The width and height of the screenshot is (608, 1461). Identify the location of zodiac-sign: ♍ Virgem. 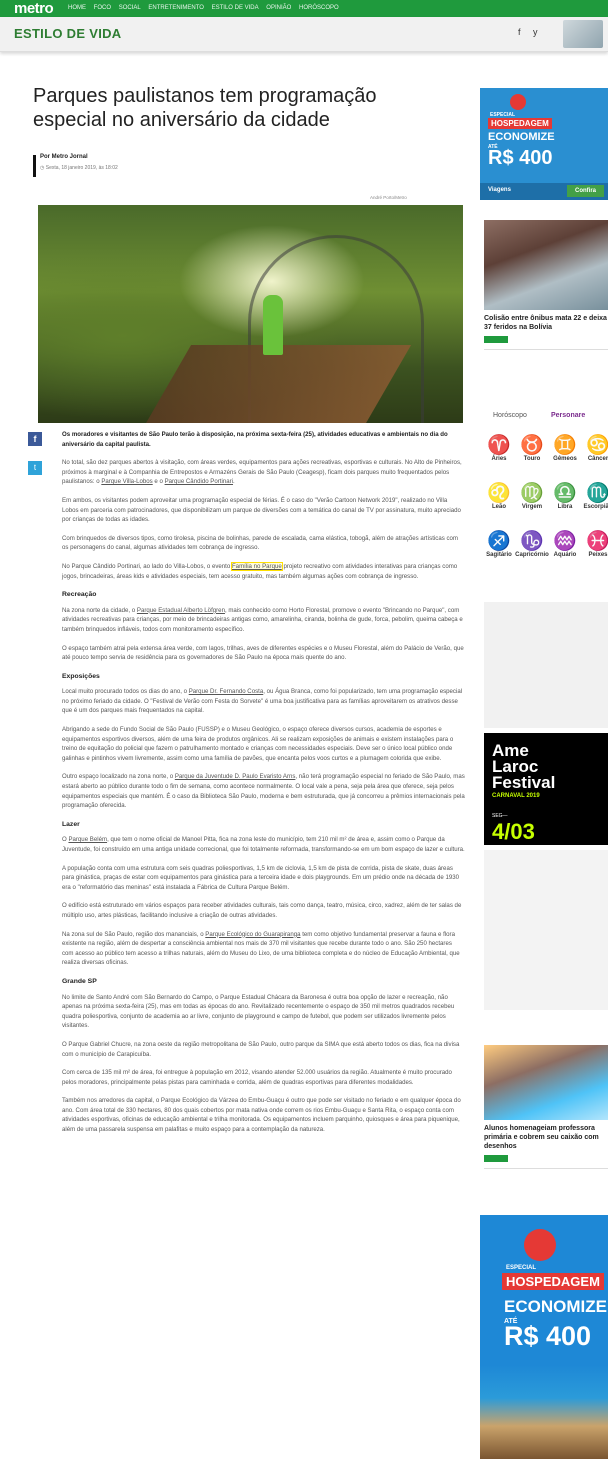
(532, 497).